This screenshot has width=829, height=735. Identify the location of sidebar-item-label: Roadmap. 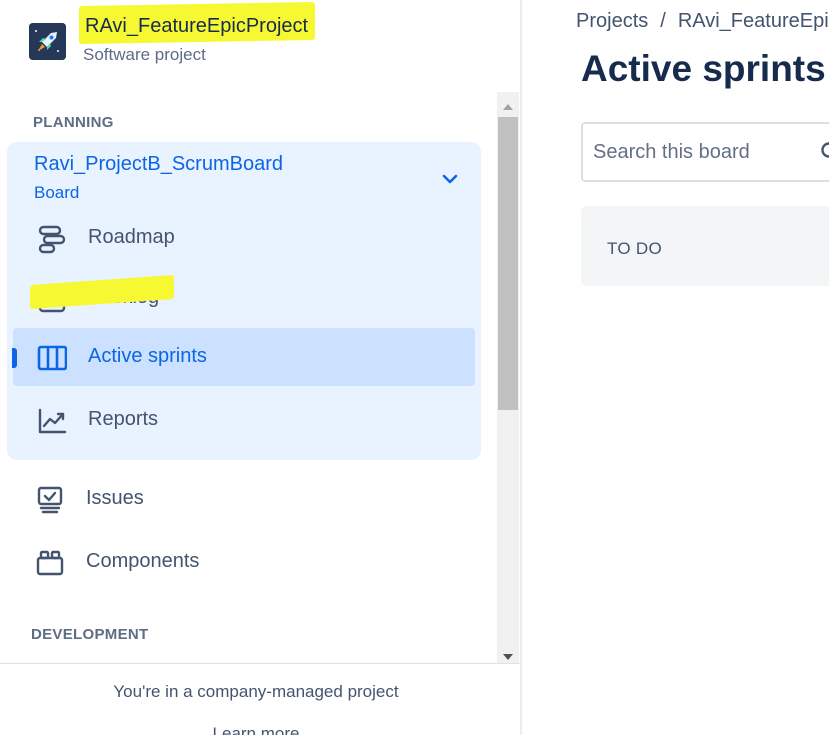
(131, 237).